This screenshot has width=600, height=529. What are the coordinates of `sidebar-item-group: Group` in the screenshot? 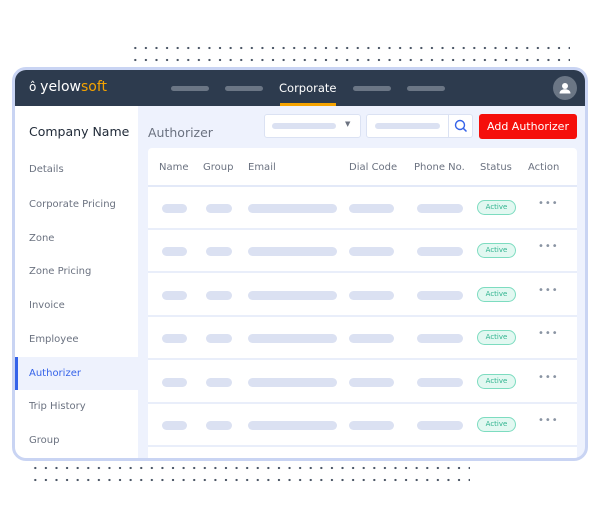 It's located at (76, 440).